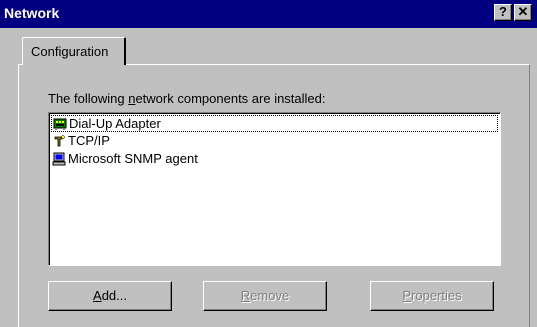  Describe the element at coordinates (407, 295) in the screenshot. I see `properties-accelerator: P` at that location.